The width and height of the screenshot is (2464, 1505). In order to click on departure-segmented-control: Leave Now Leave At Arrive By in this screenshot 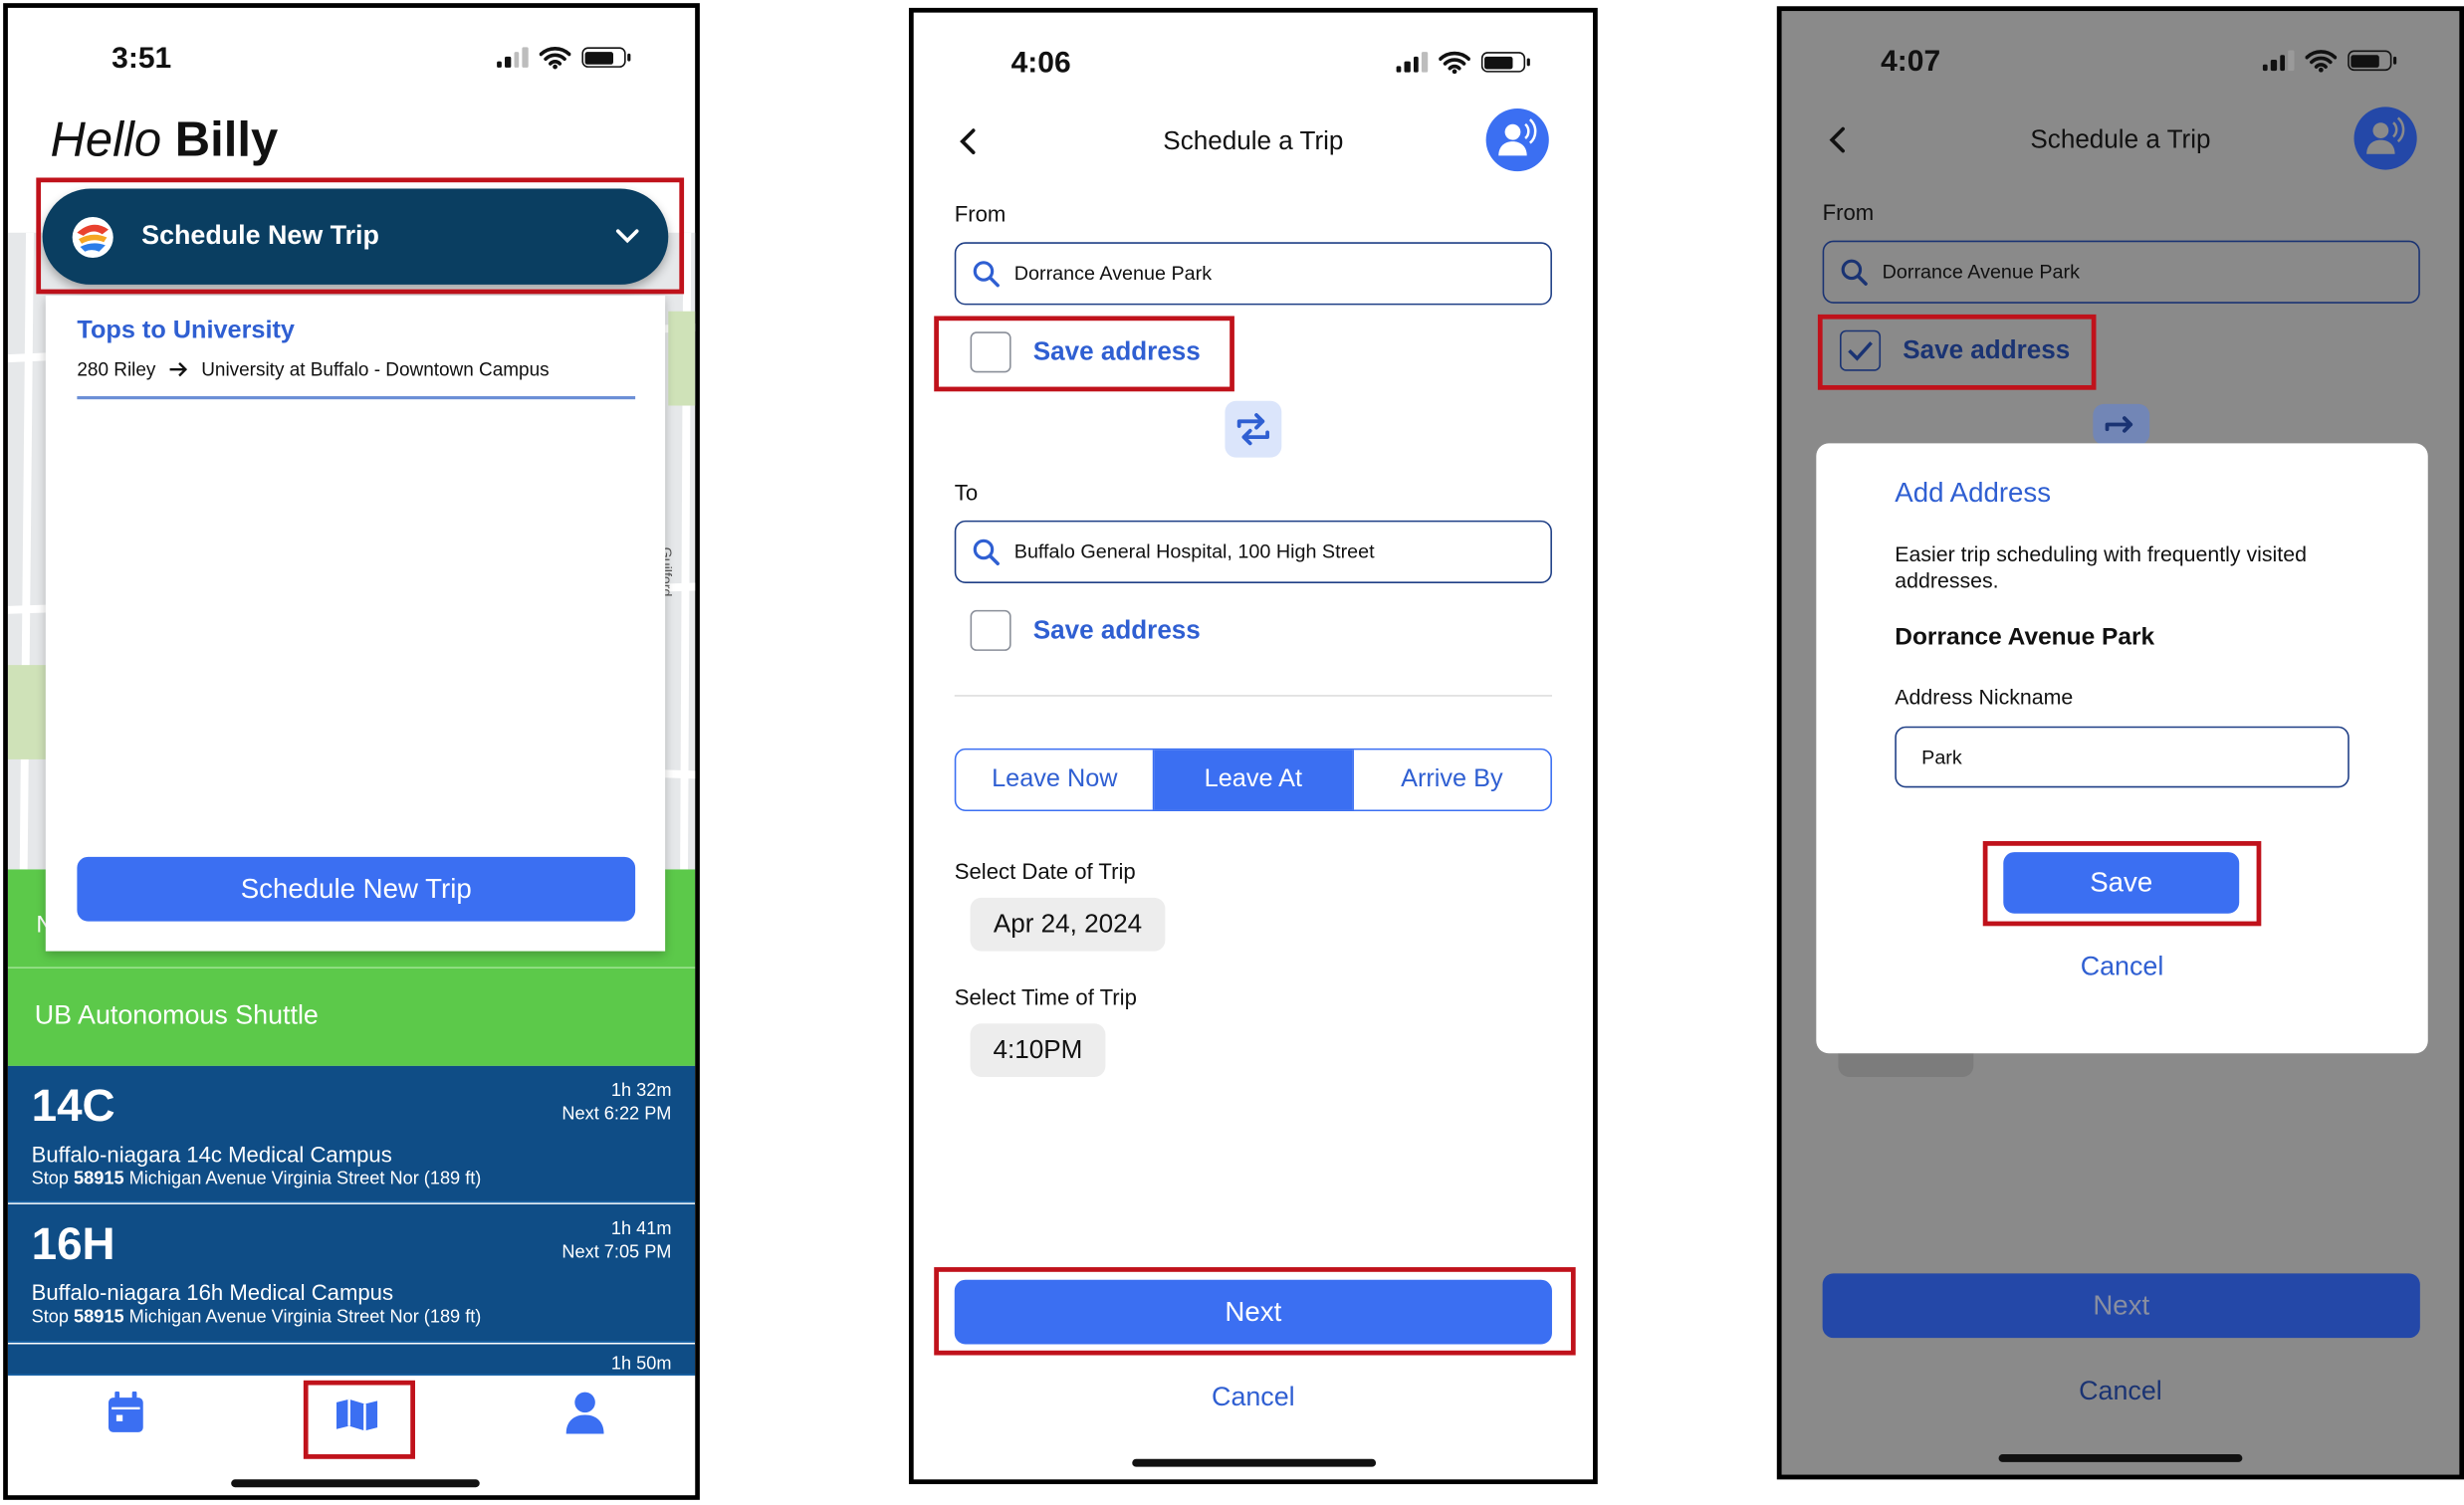, I will do `click(1253, 780)`.